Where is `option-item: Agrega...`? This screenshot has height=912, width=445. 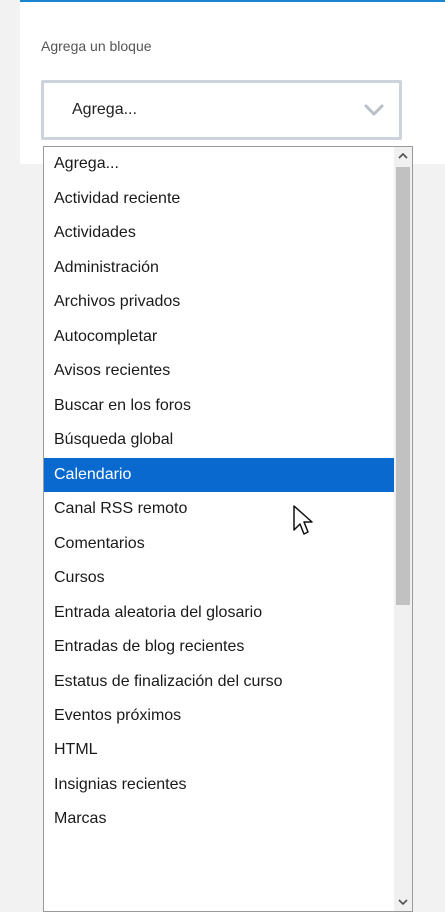
option-item: Agrega... is located at coordinates (219, 164).